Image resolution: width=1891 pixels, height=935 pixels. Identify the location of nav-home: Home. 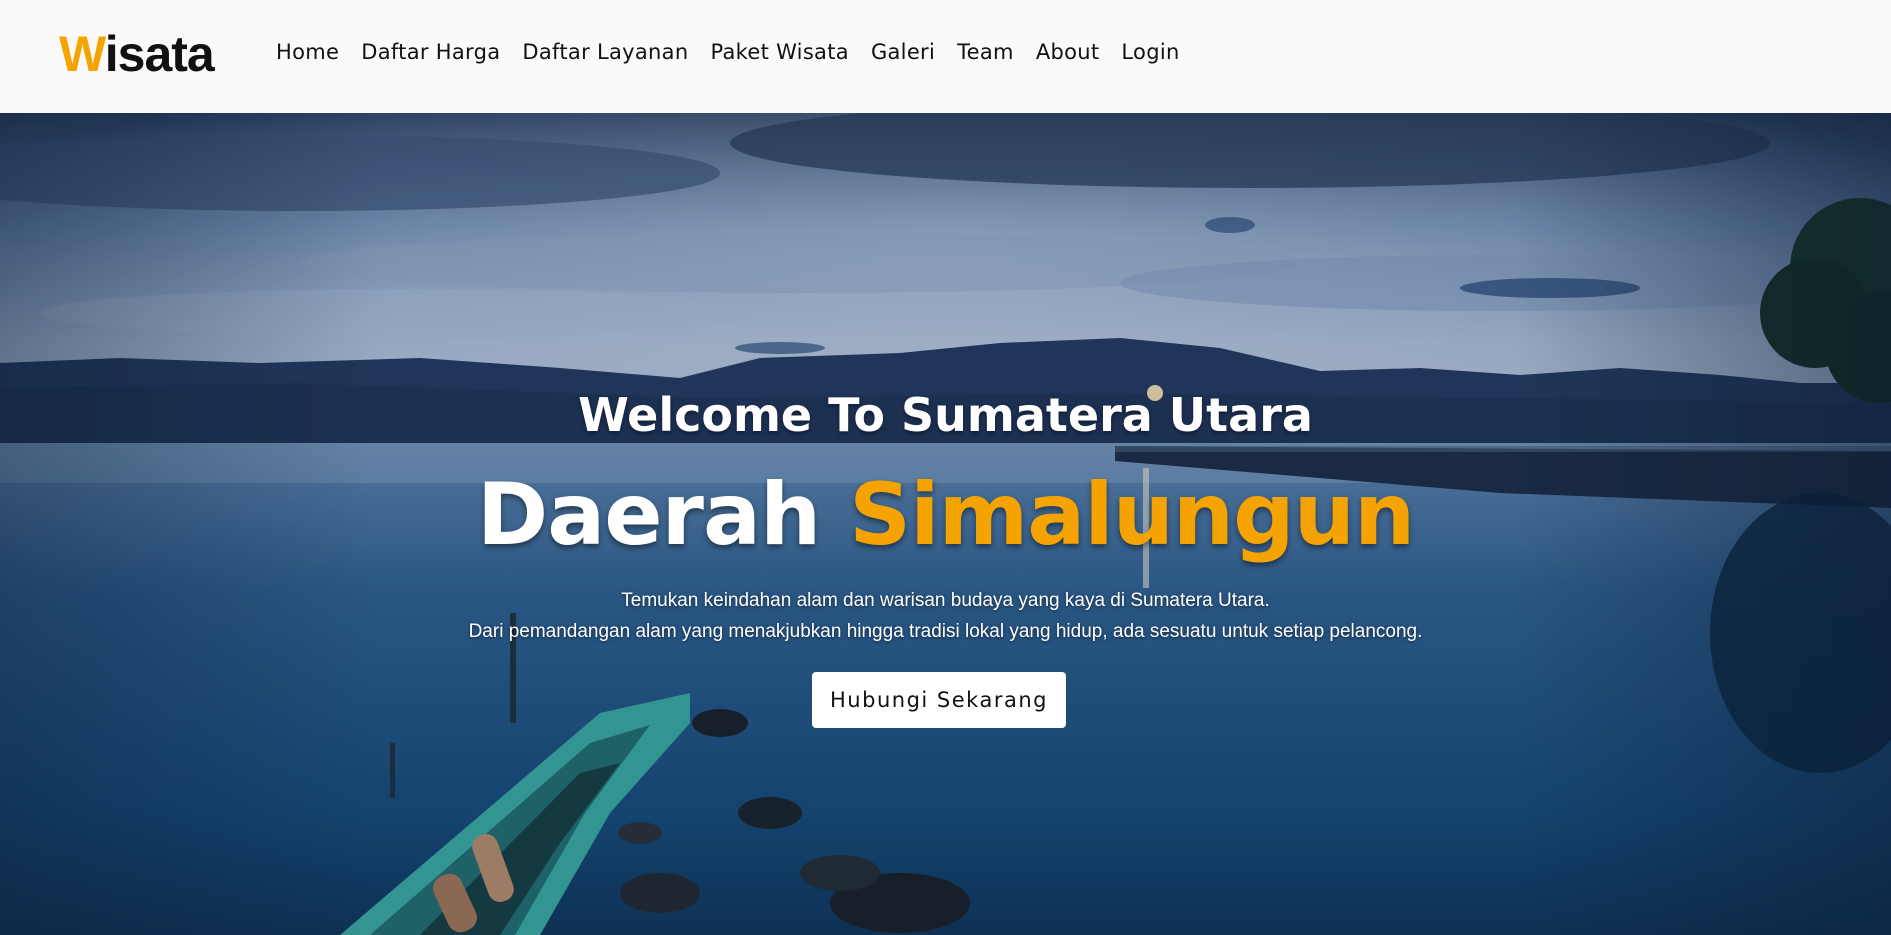
(307, 52).